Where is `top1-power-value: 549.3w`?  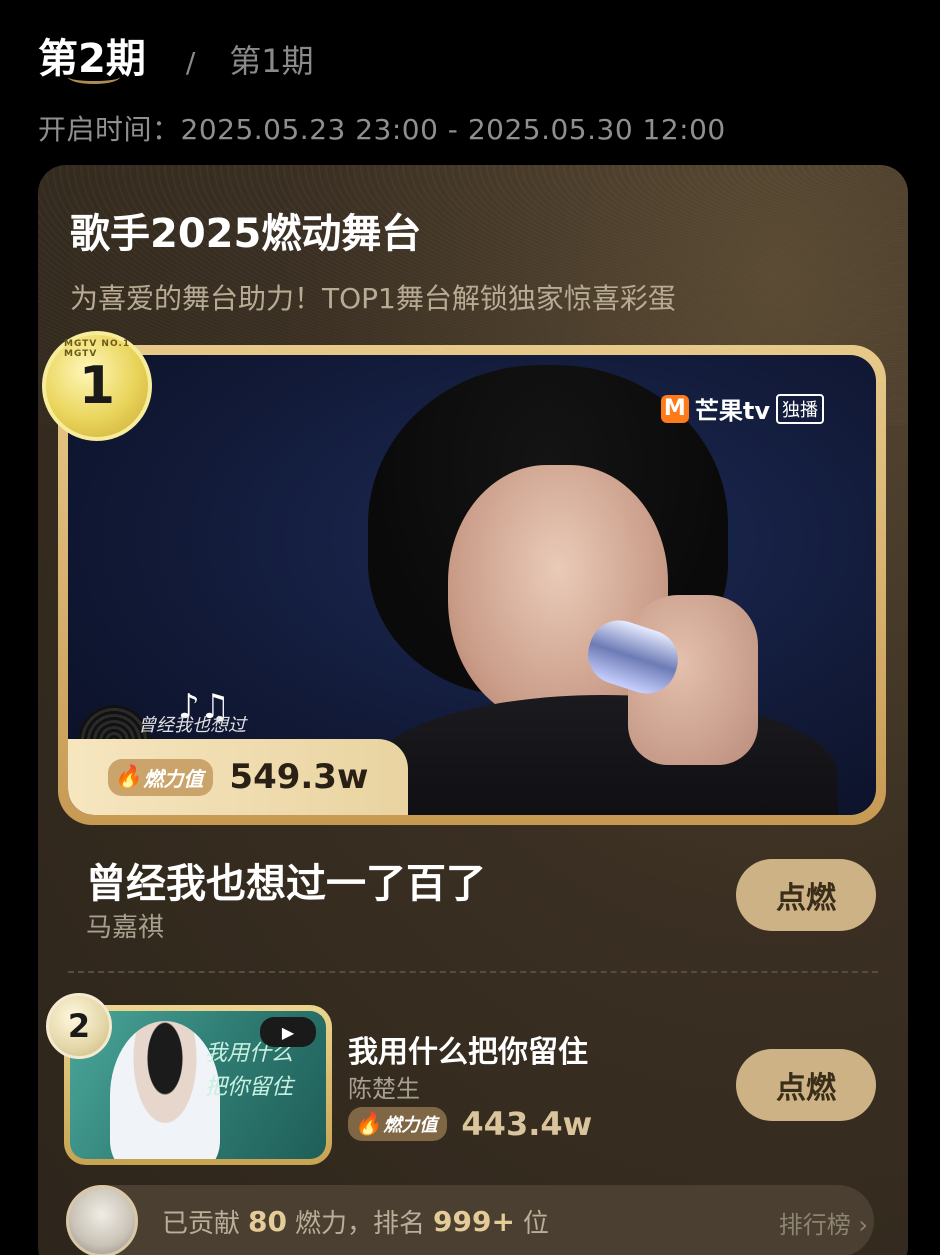
top1-power-value: 549.3w is located at coordinates (299, 777).